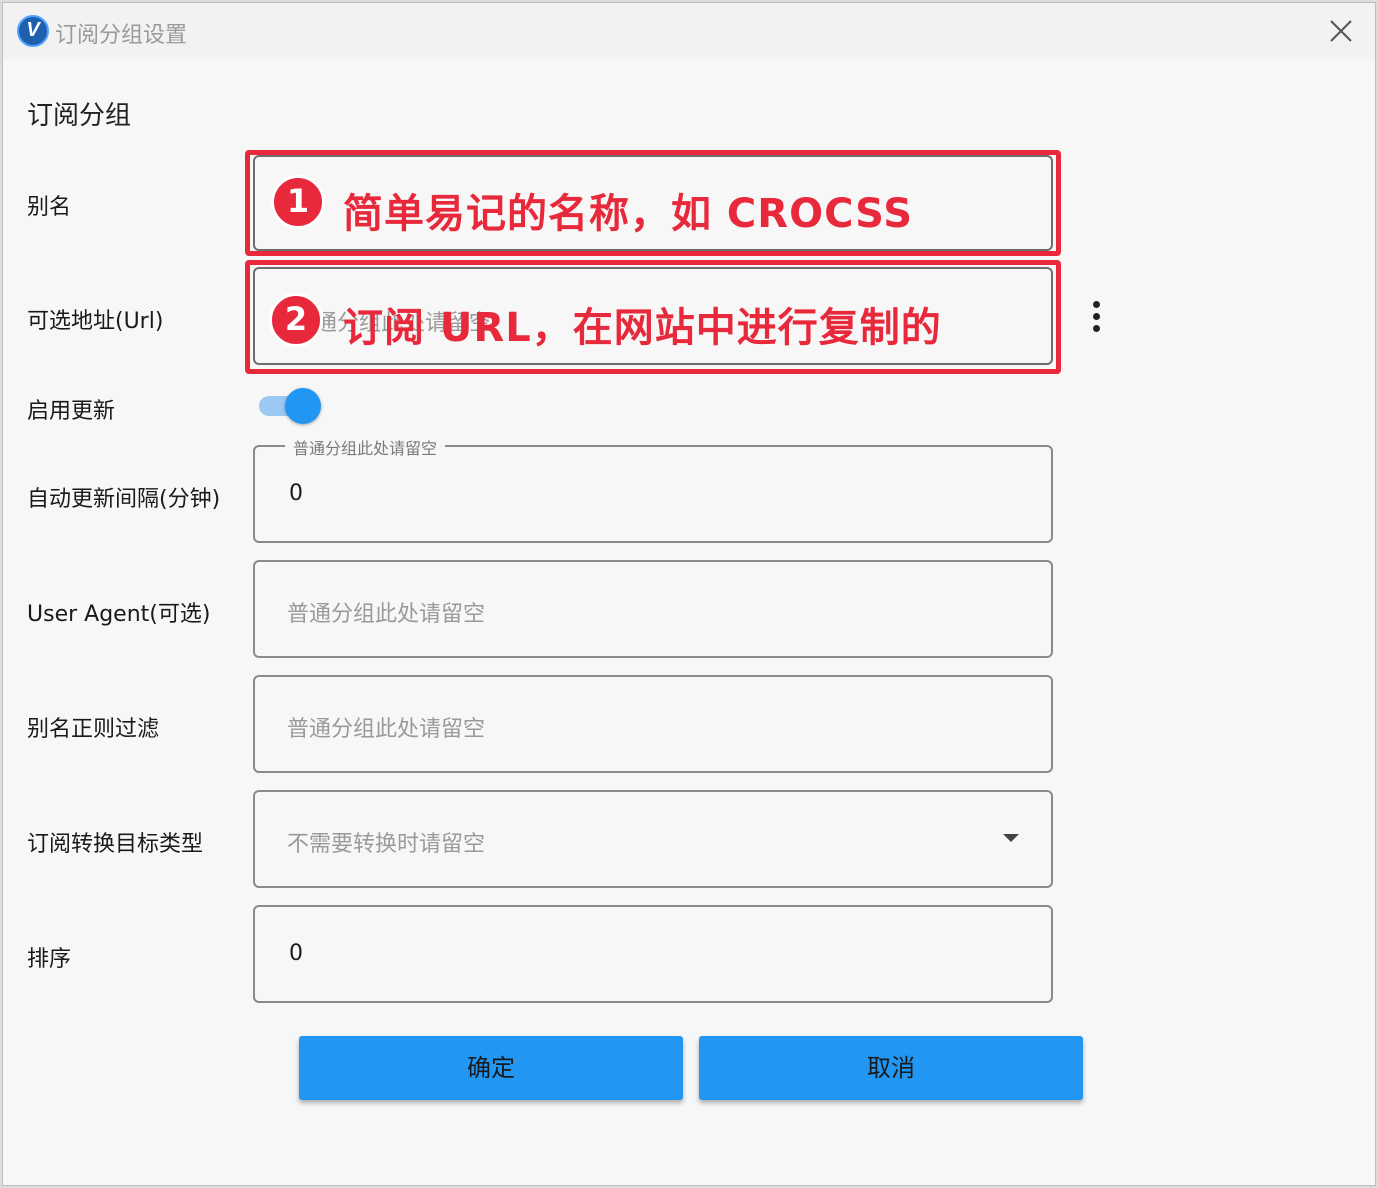 This screenshot has width=1378, height=1188. Describe the element at coordinates (1011, 838) in the screenshot. I see `chevron-down-icon` at that location.